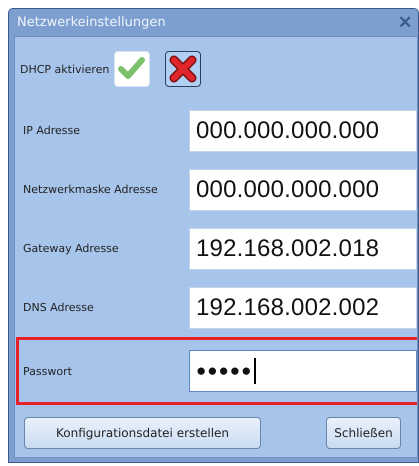 The height and width of the screenshot is (466, 419). What do you see at coordinates (59, 307) in the screenshot?
I see `field-label: DNS Adresse` at bounding box center [59, 307].